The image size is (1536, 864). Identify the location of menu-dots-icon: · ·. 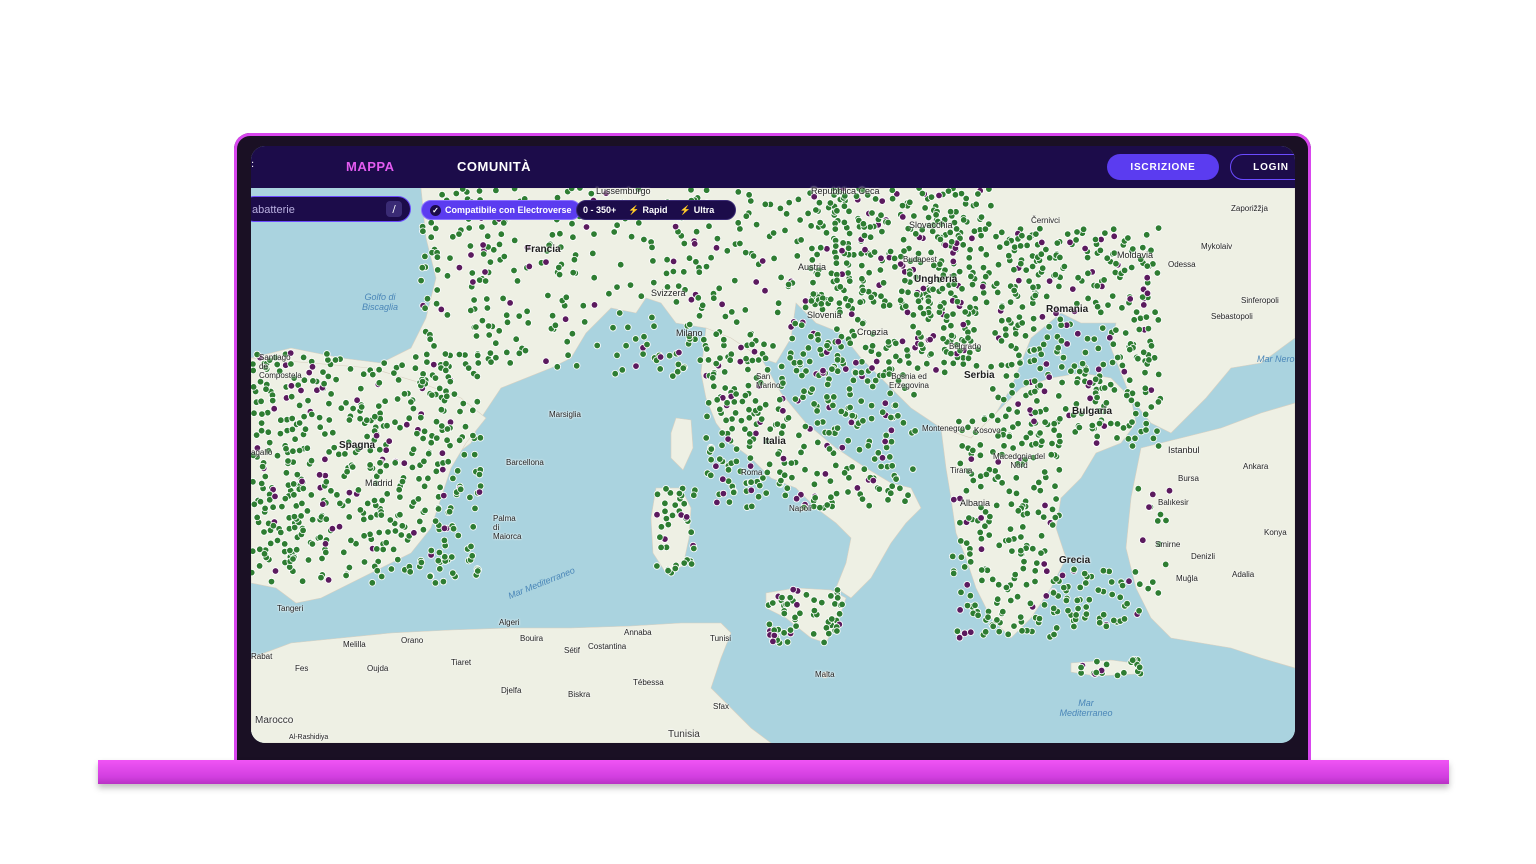
(252, 166).